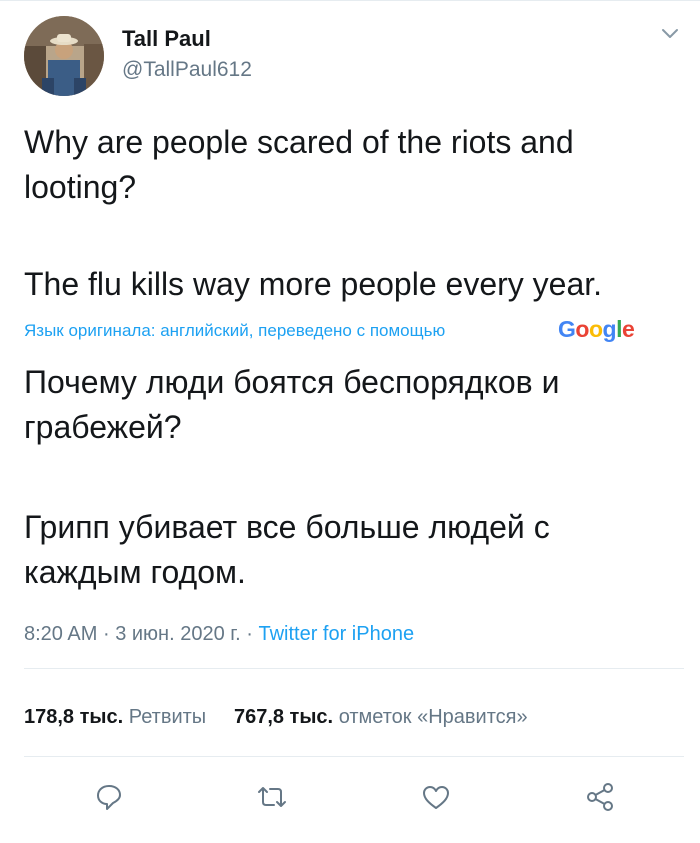 This screenshot has height=843, width=700. What do you see at coordinates (336, 634) in the screenshot?
I see `tweet-source: Twitter for iPhone` at bounding box center [336, 634].